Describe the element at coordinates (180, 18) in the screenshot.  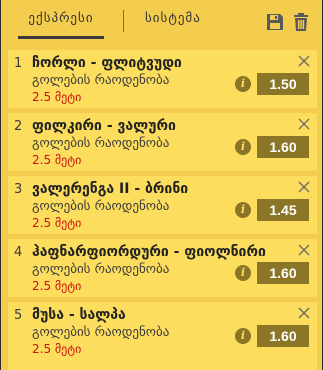
I see `tab-system: სისტემა` at that location.